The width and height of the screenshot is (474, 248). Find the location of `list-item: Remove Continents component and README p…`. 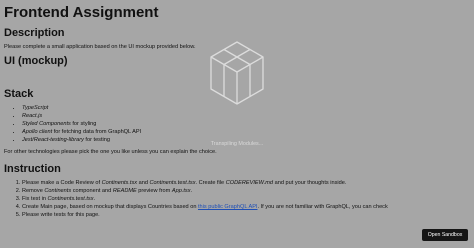

list-item: Remove Continents component and README p… is located at coordinates (246, 191).